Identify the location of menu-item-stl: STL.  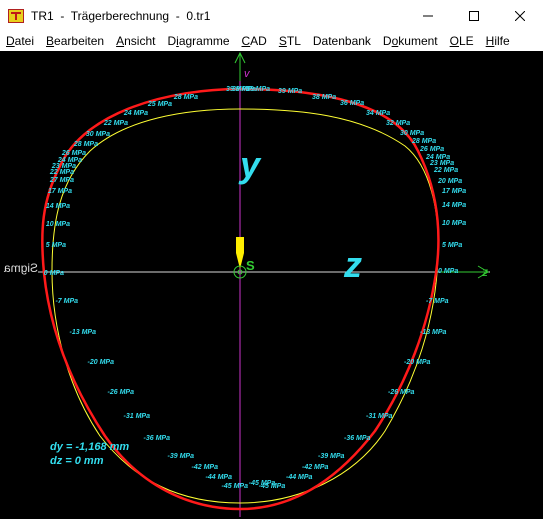
(290, 41).